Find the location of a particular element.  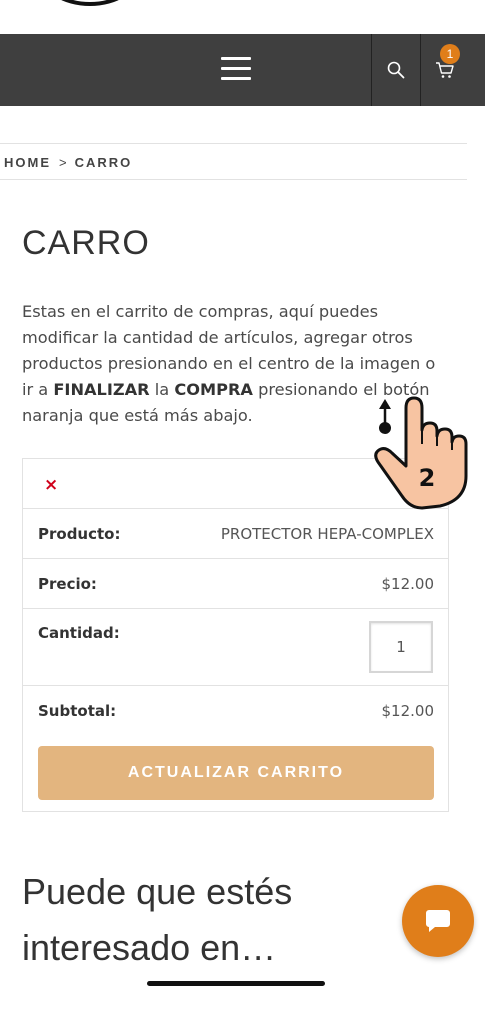

finalizar-emphasis: FINALIZAR is located at coordinates (101, 389).